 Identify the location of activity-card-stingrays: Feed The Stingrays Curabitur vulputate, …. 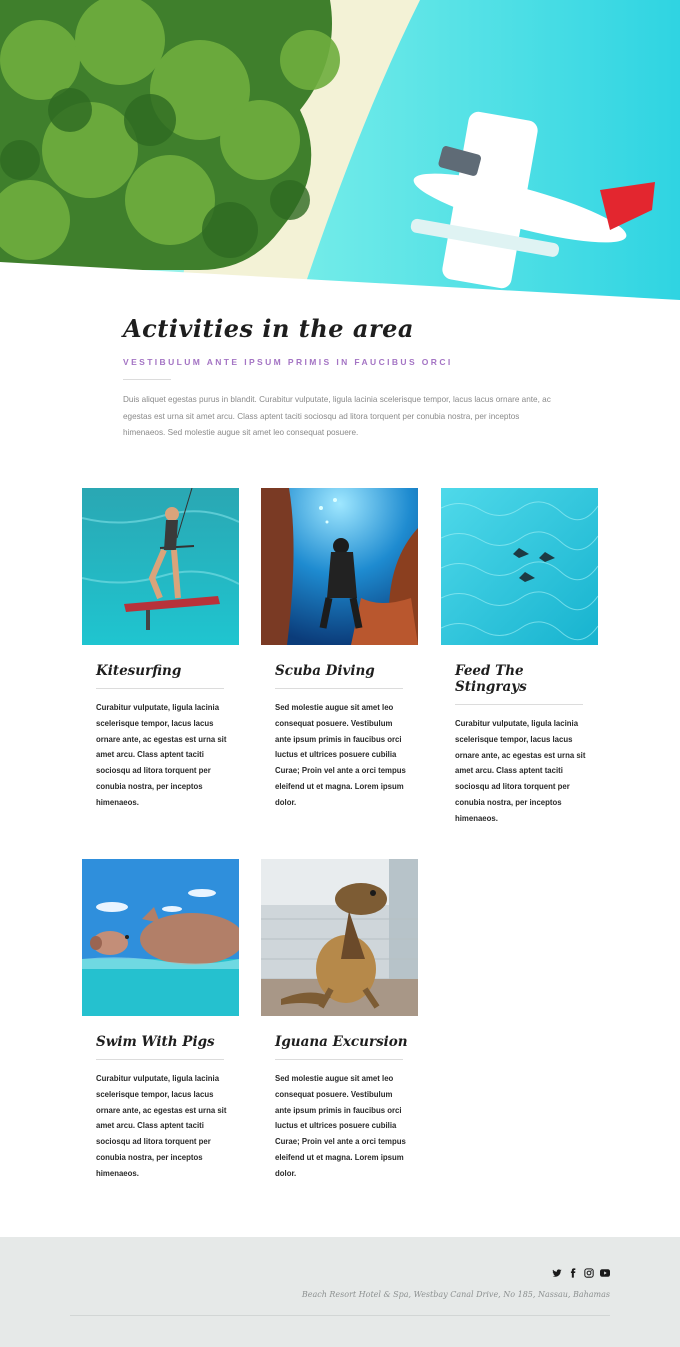
(519, 657).